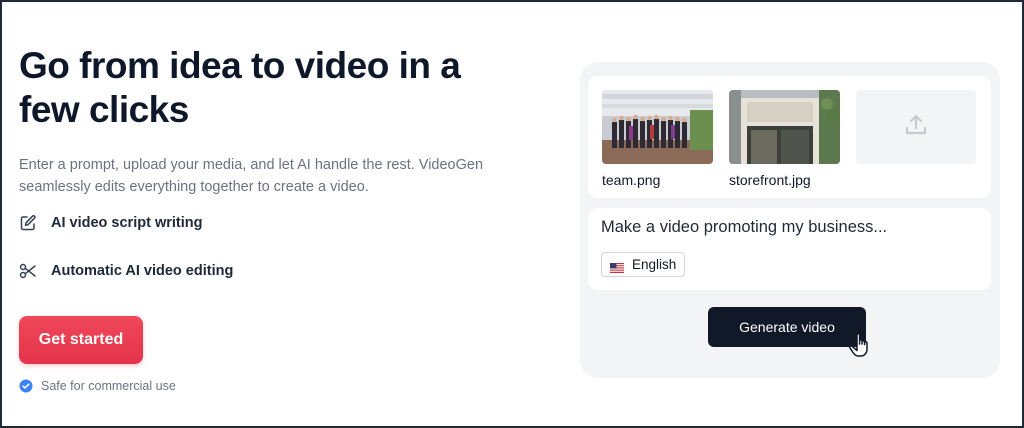  Describe the element at coordinates (654, 264) in the screenshot. I see `language-label: English` at that location.